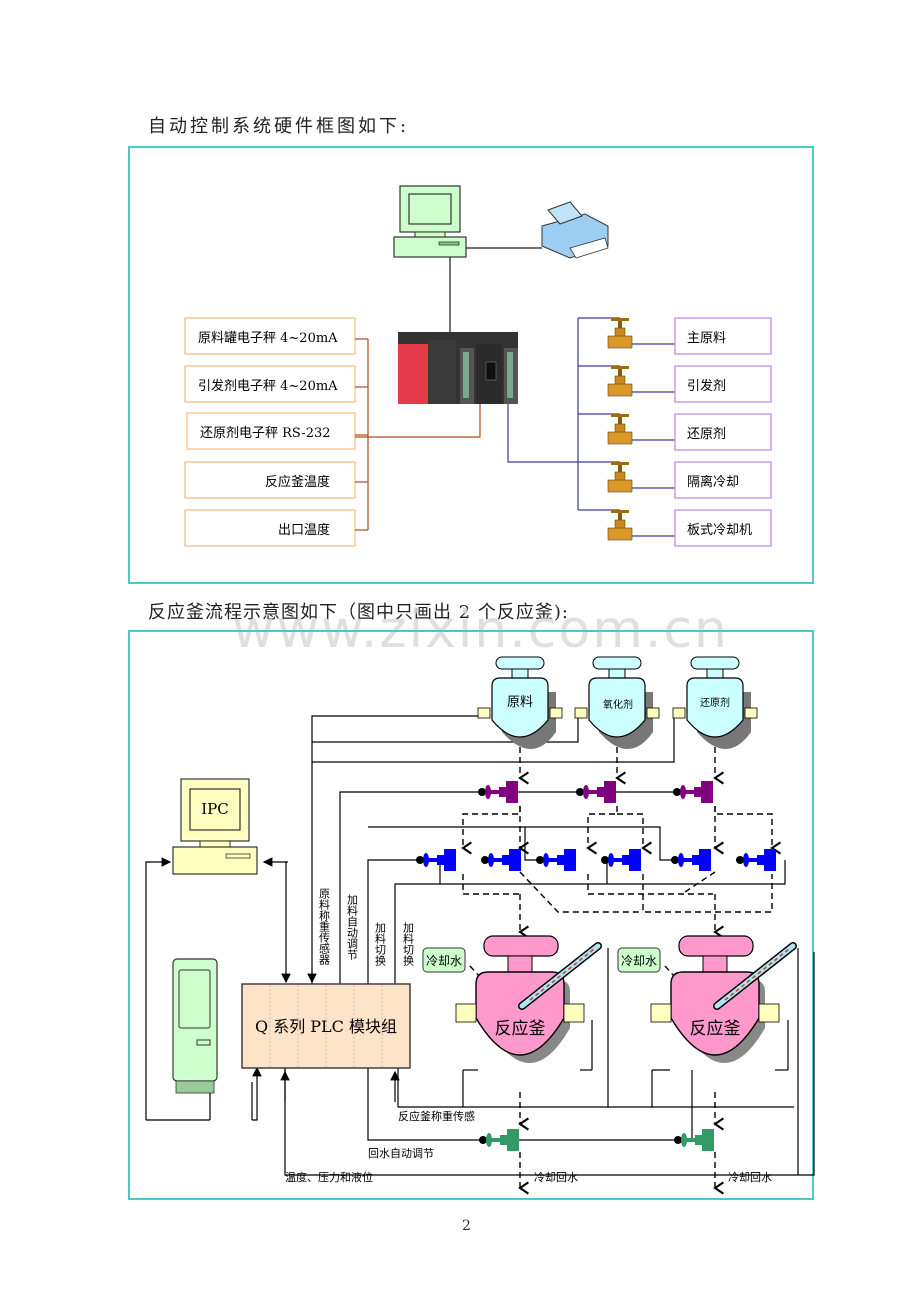 This screenshot has height=1302, width=920. I want to click on input-label: 出口温度, so click(304, 530).